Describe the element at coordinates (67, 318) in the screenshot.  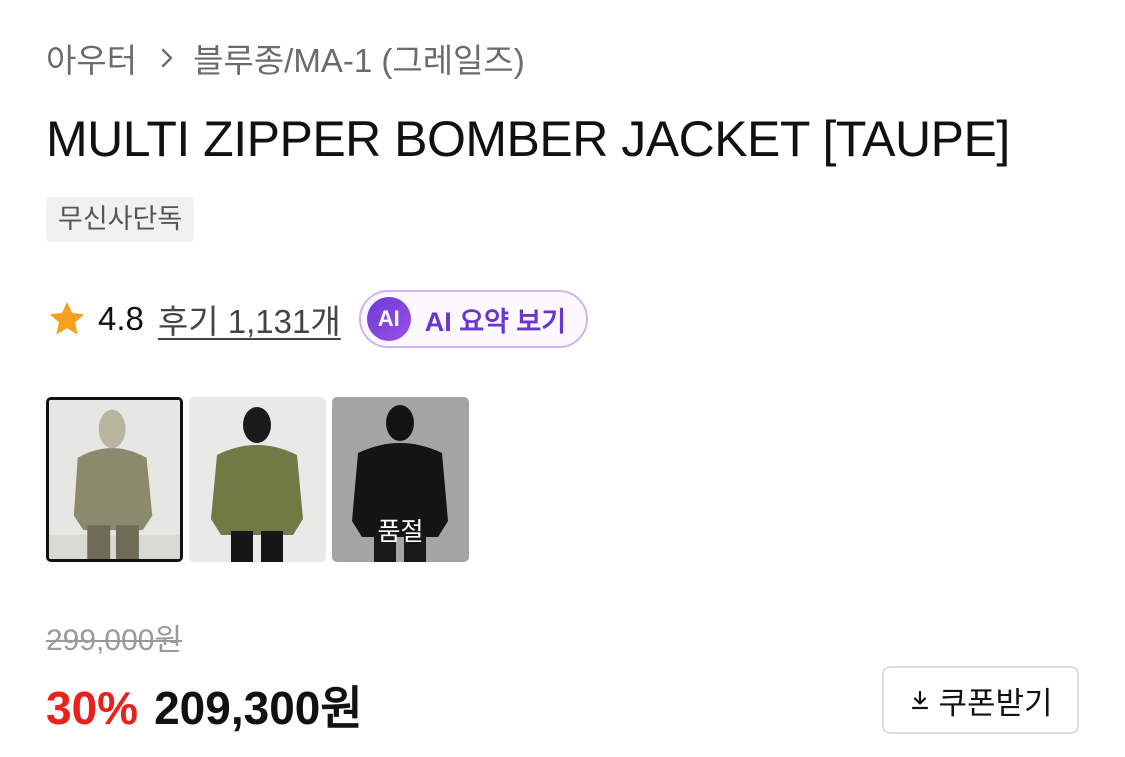
I see `star-icon` at that location.